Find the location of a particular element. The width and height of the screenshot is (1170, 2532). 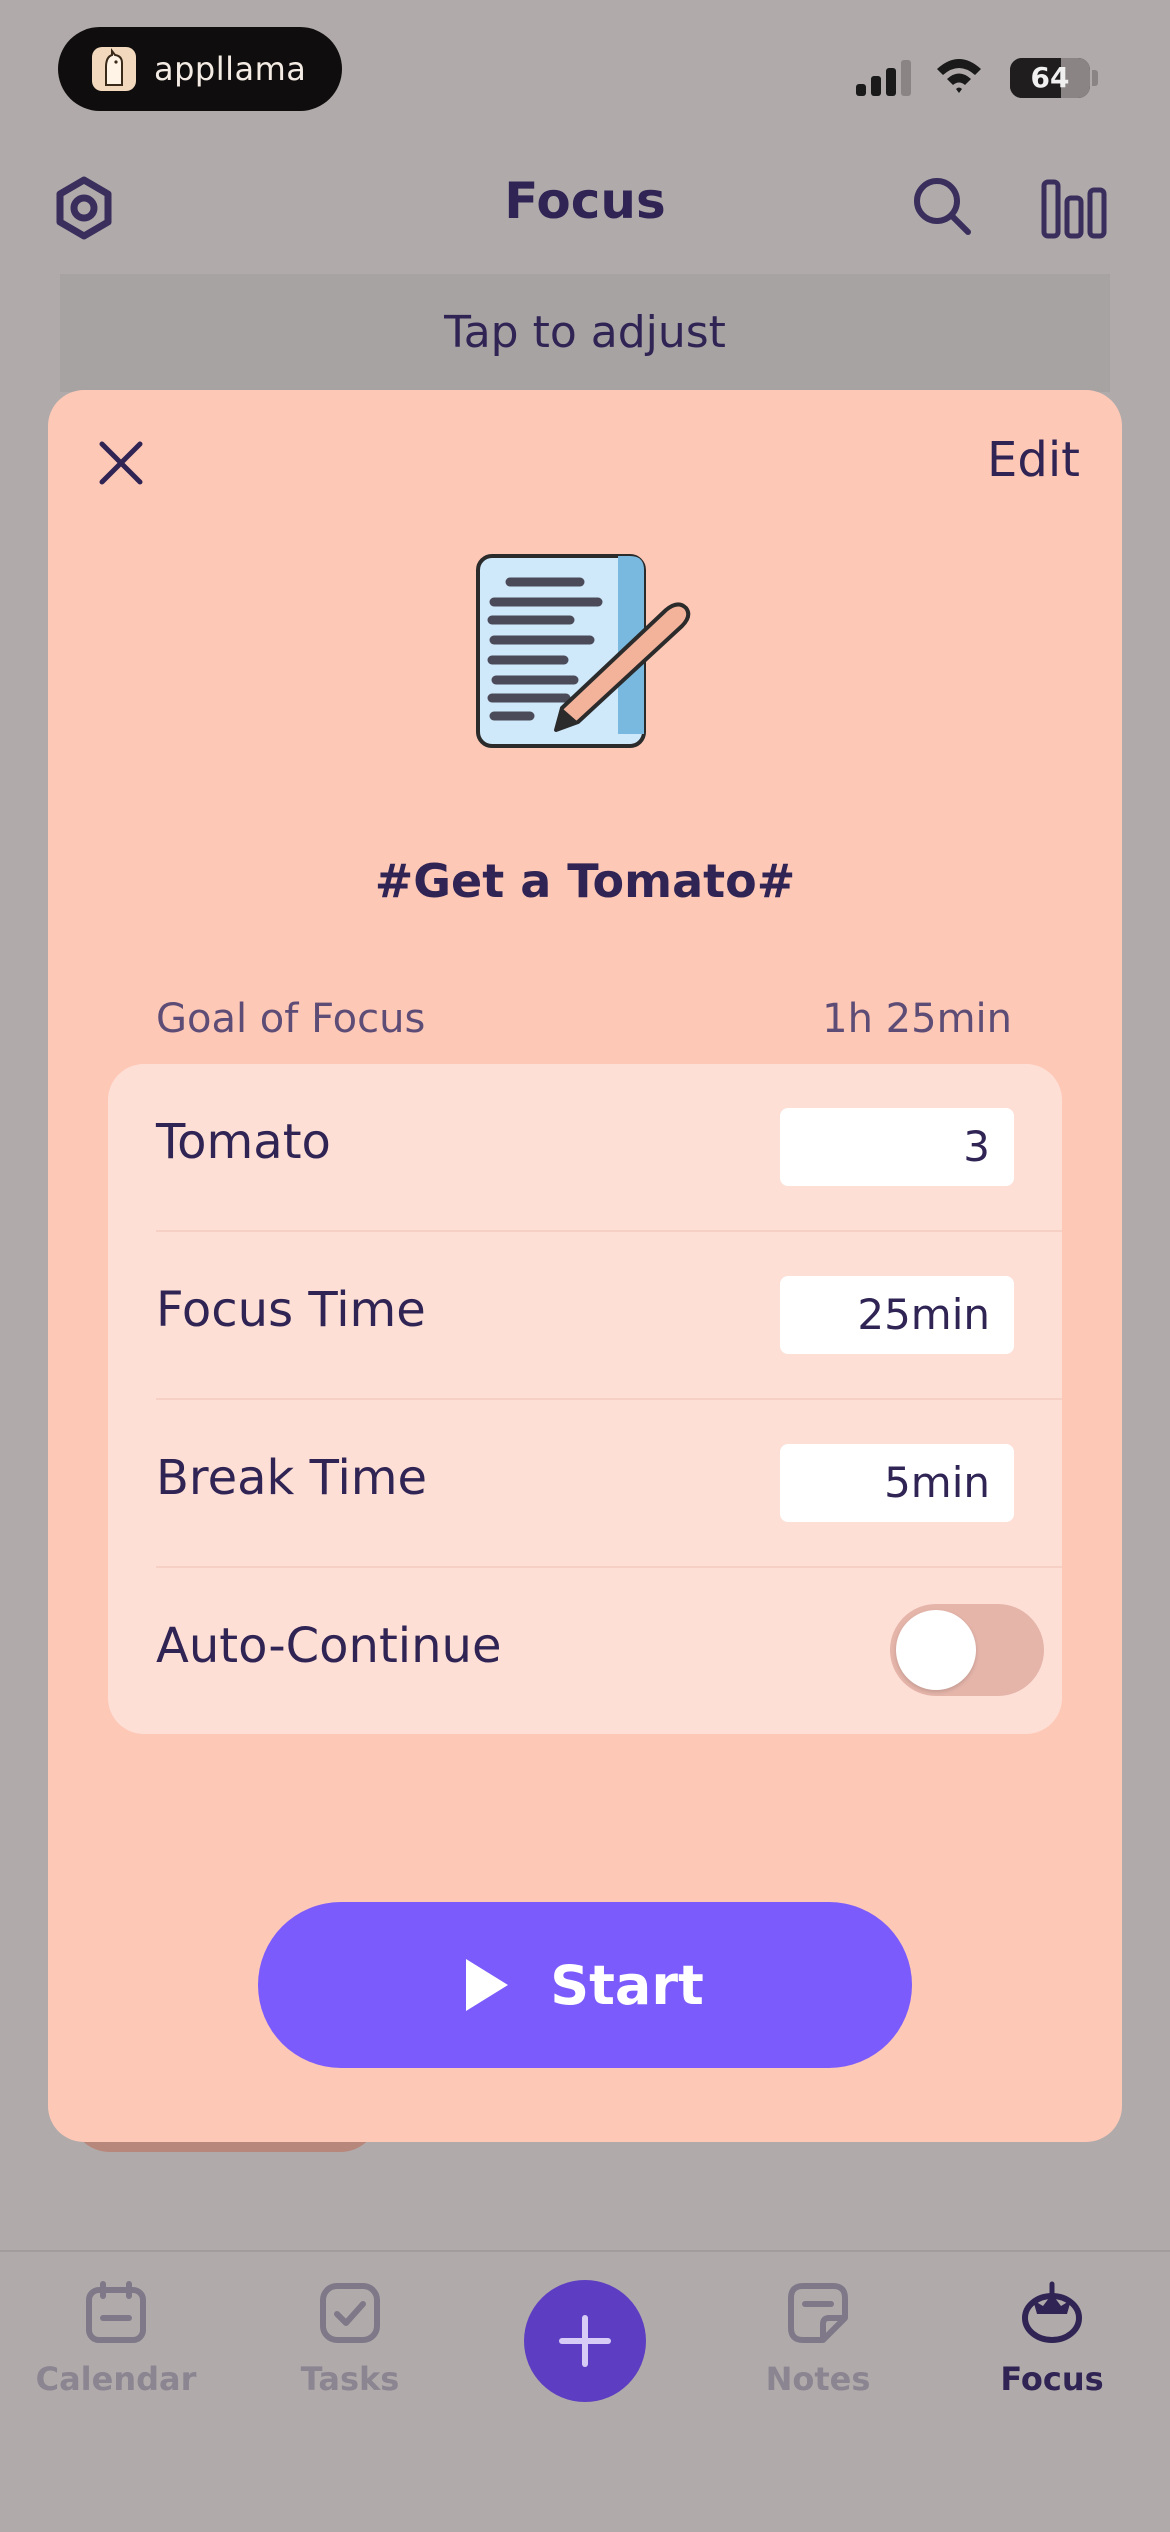

battery-indicator: 64 is located at coordinates (1050, 78).